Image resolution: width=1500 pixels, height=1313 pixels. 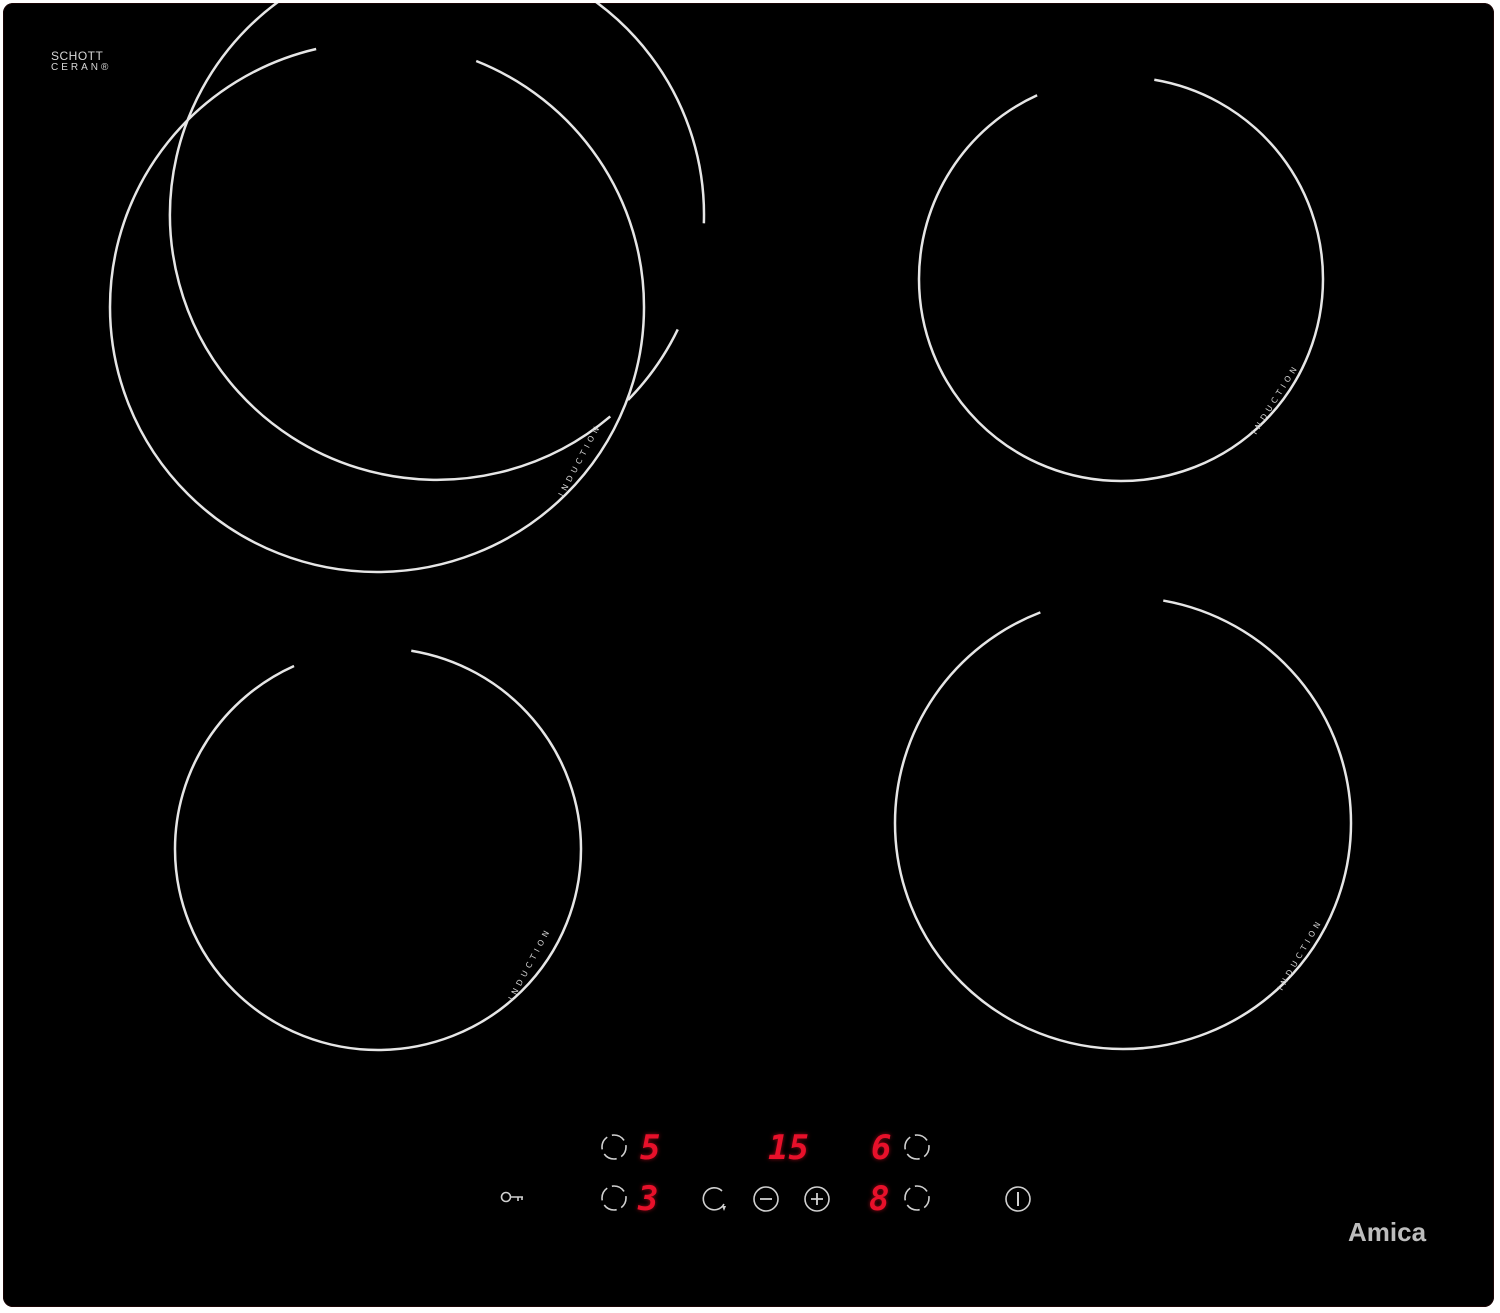 I want to click on zone-select-top-left-button, so click(x=614, y=1147).